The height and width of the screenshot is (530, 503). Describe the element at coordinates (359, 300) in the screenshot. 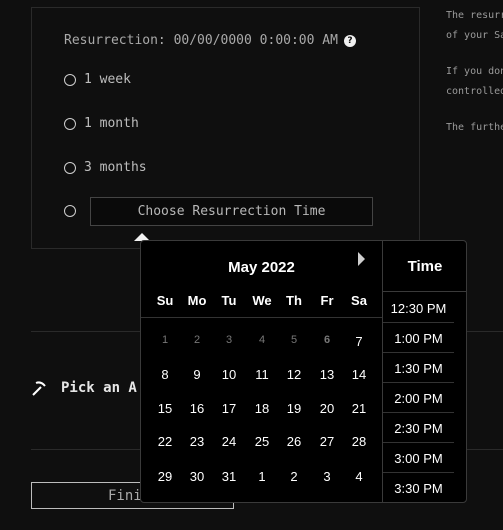

I see `weekday-label: Sa` at that location.